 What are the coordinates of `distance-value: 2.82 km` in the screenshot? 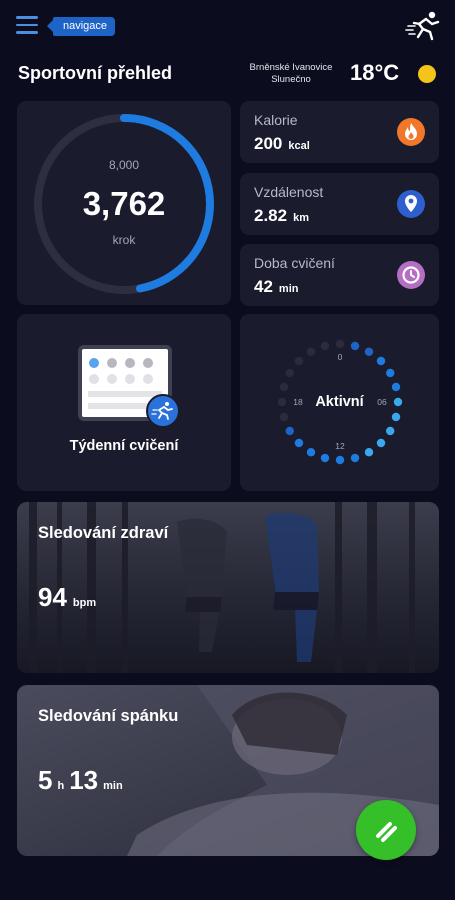 It's located at (281, 216).